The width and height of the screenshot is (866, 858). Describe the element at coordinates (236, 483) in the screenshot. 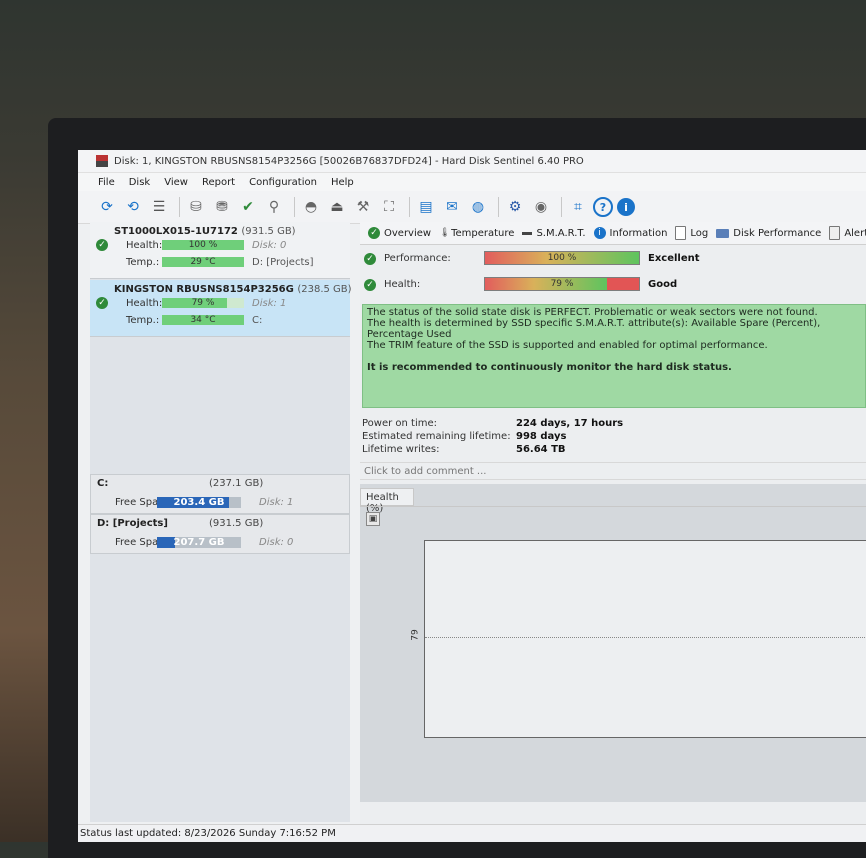

I see `volume-capacity: (237.1 GB)` at that location.